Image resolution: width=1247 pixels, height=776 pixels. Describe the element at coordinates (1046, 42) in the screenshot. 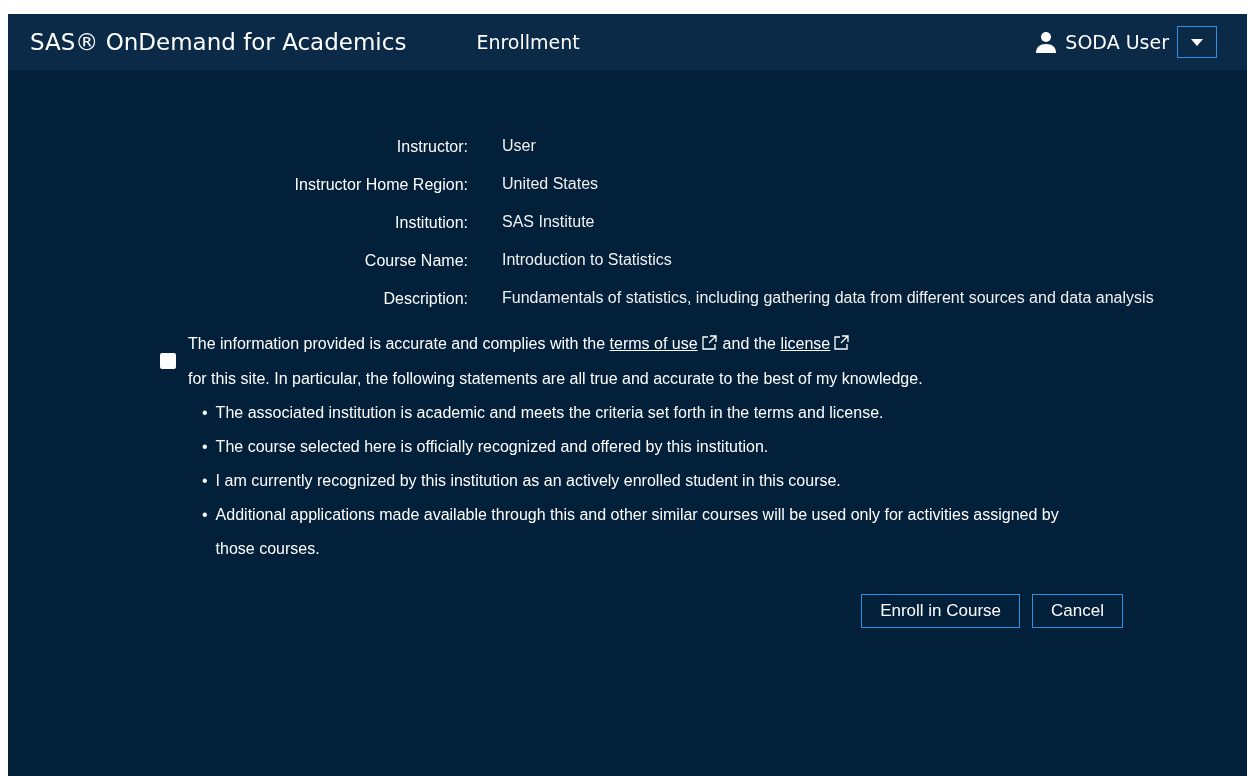

I see `user-icon` at that location.